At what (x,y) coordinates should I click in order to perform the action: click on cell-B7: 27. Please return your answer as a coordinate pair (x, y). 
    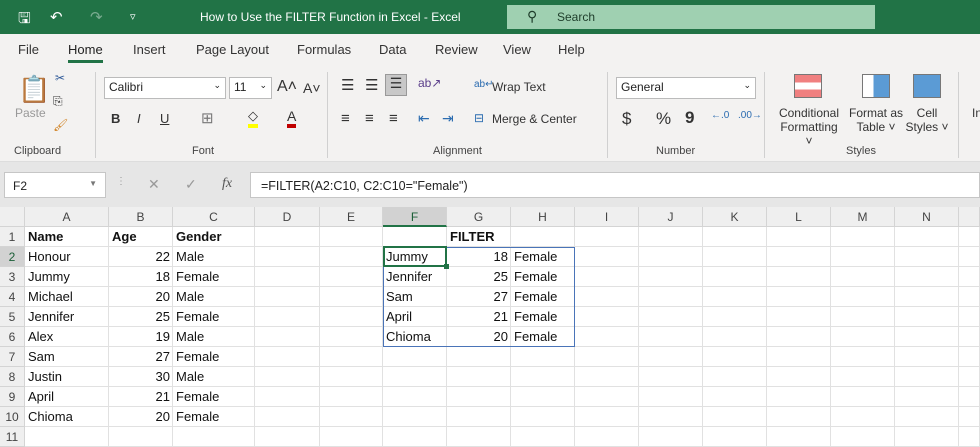
    Looking at the image, I should click on (141, 357).